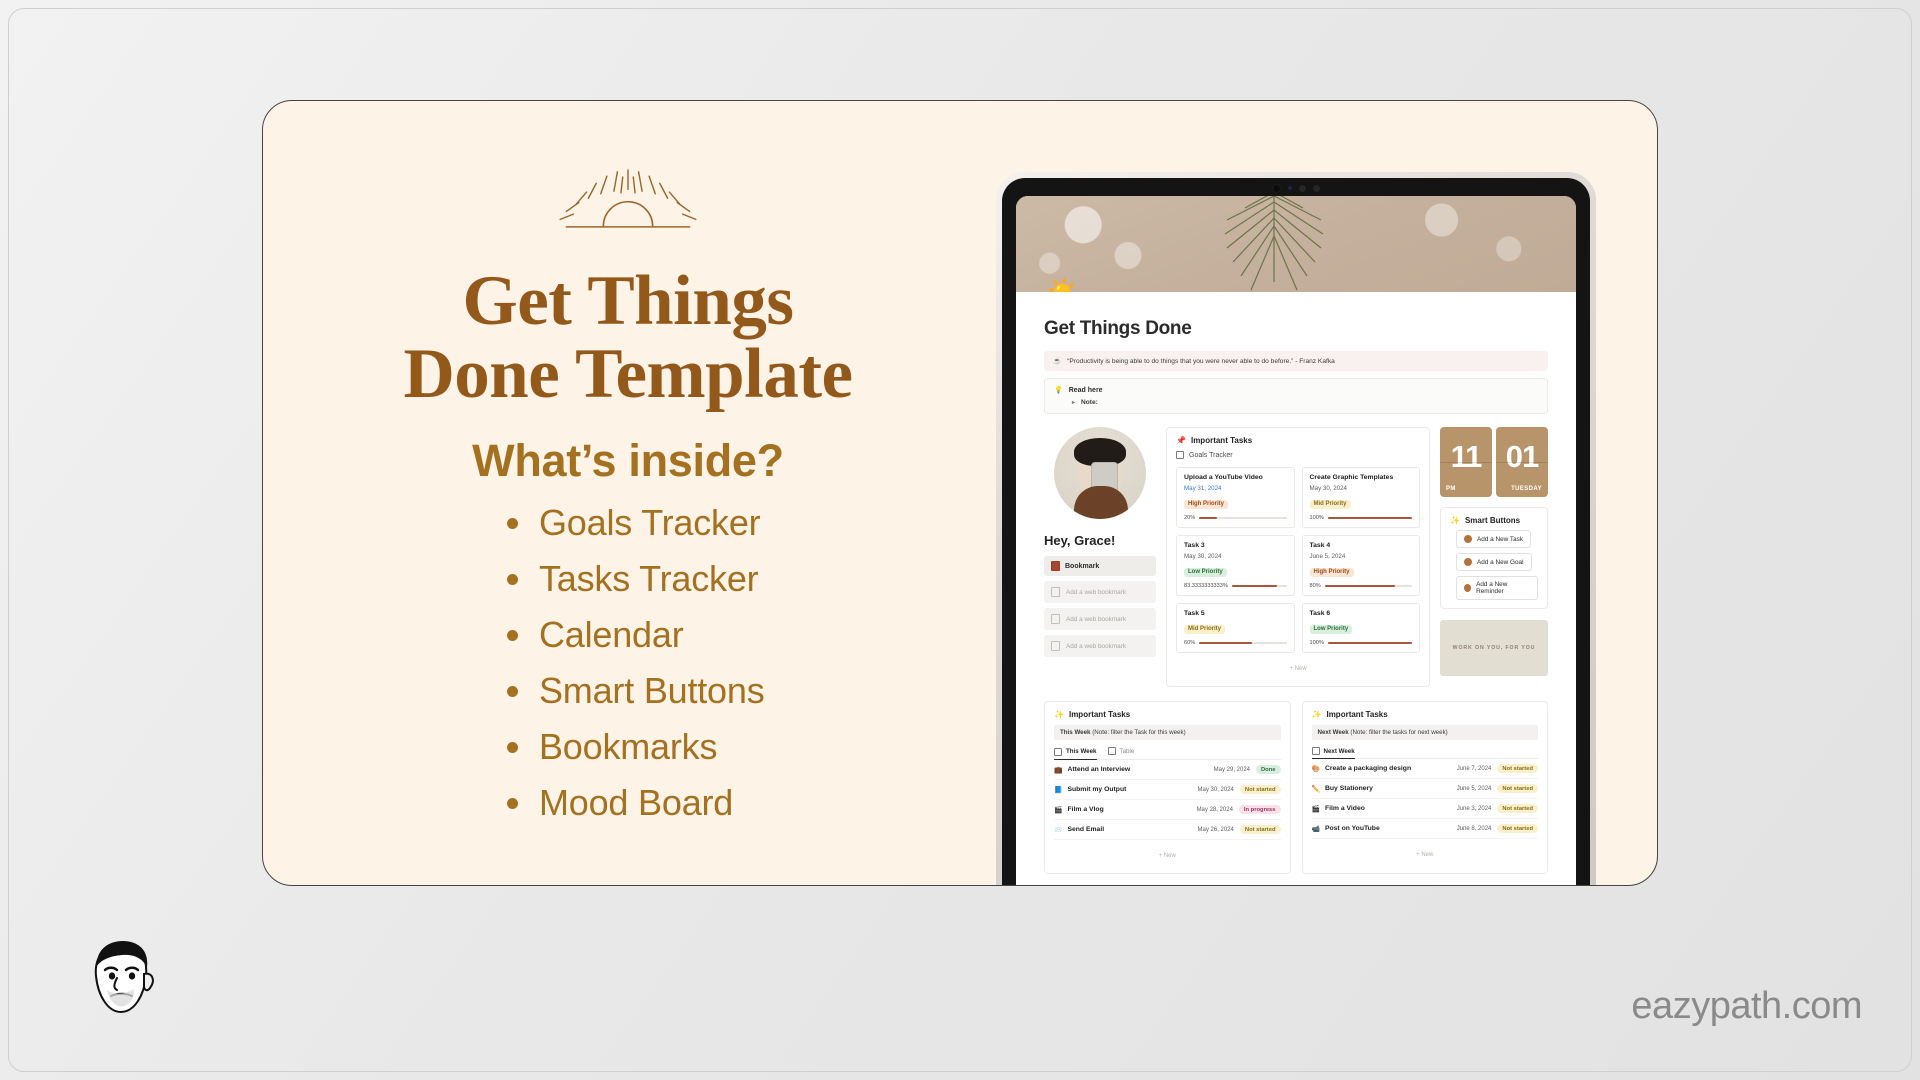  What do you see at coordinates (1122, 810) in the screenshot?
I see `task-name-cell: 🎬 Film a Vlog` at bounding box center [1122, 810].